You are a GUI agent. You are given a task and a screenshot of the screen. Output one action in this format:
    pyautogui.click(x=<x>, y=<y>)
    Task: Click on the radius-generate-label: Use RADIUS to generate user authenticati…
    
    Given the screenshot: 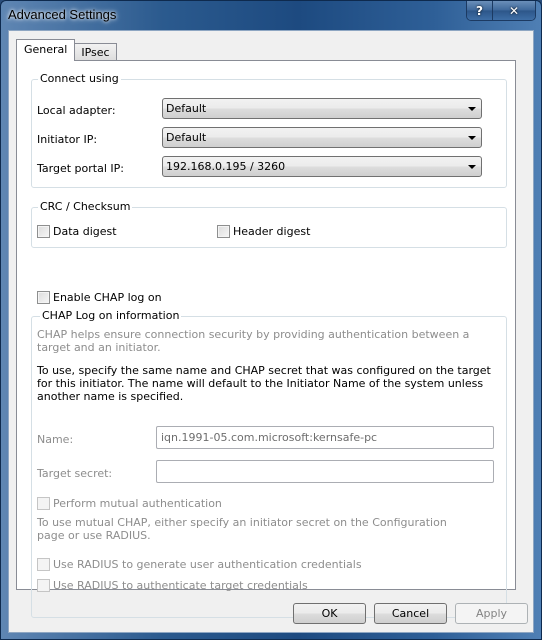 What is the action you would take?
    pyautogui.click(x=207, y=564)
    